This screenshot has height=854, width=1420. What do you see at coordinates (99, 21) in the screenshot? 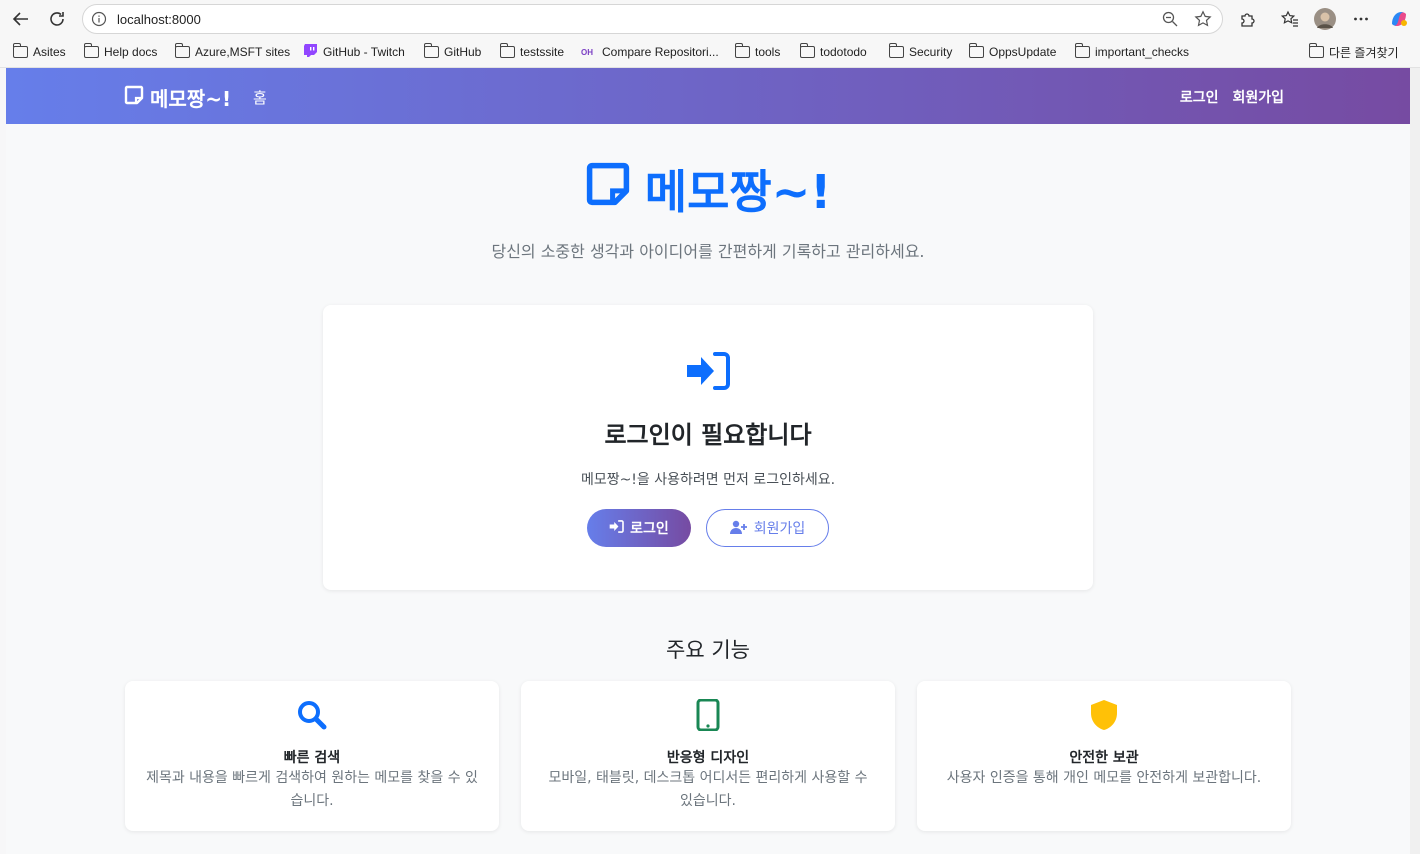
I see `site-info-icon` at bounding box center [99, 21].